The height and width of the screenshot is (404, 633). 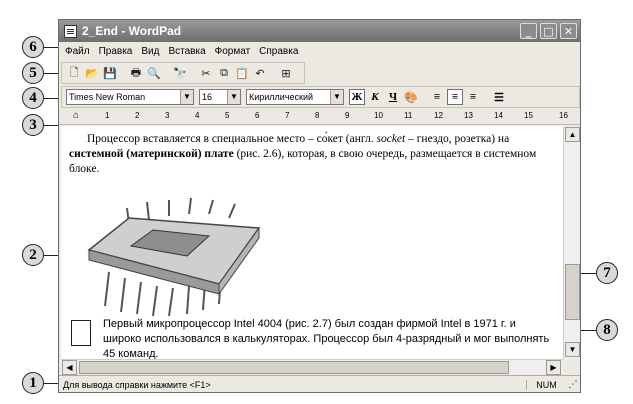 What do you see at coordinates (607, 330) in the screenshot?
I see `callout-8: 8` at bounding box center [607, 330].